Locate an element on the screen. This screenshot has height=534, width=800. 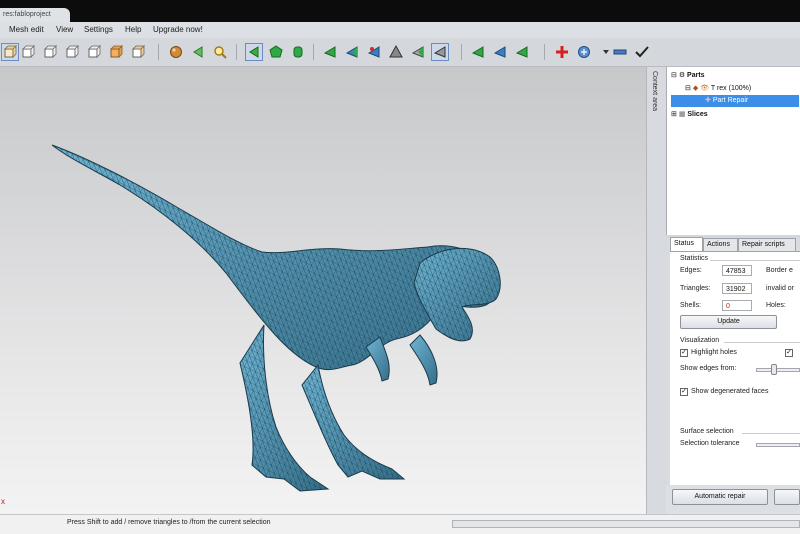
context-area-label: Context area is located at coordinates (654, 91).